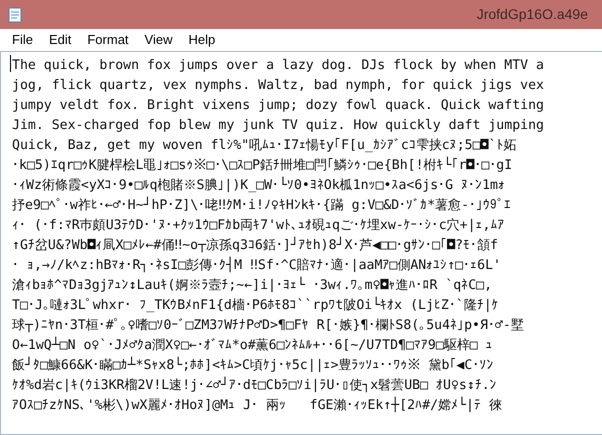 This screenshot has width=602, height=435. Describe the element at coordinates (278, 125) in the screenshot. I see `text-line: Jim. Sex-charged fop blew my junk TV quiz. How quickly daft jumping` at that location.